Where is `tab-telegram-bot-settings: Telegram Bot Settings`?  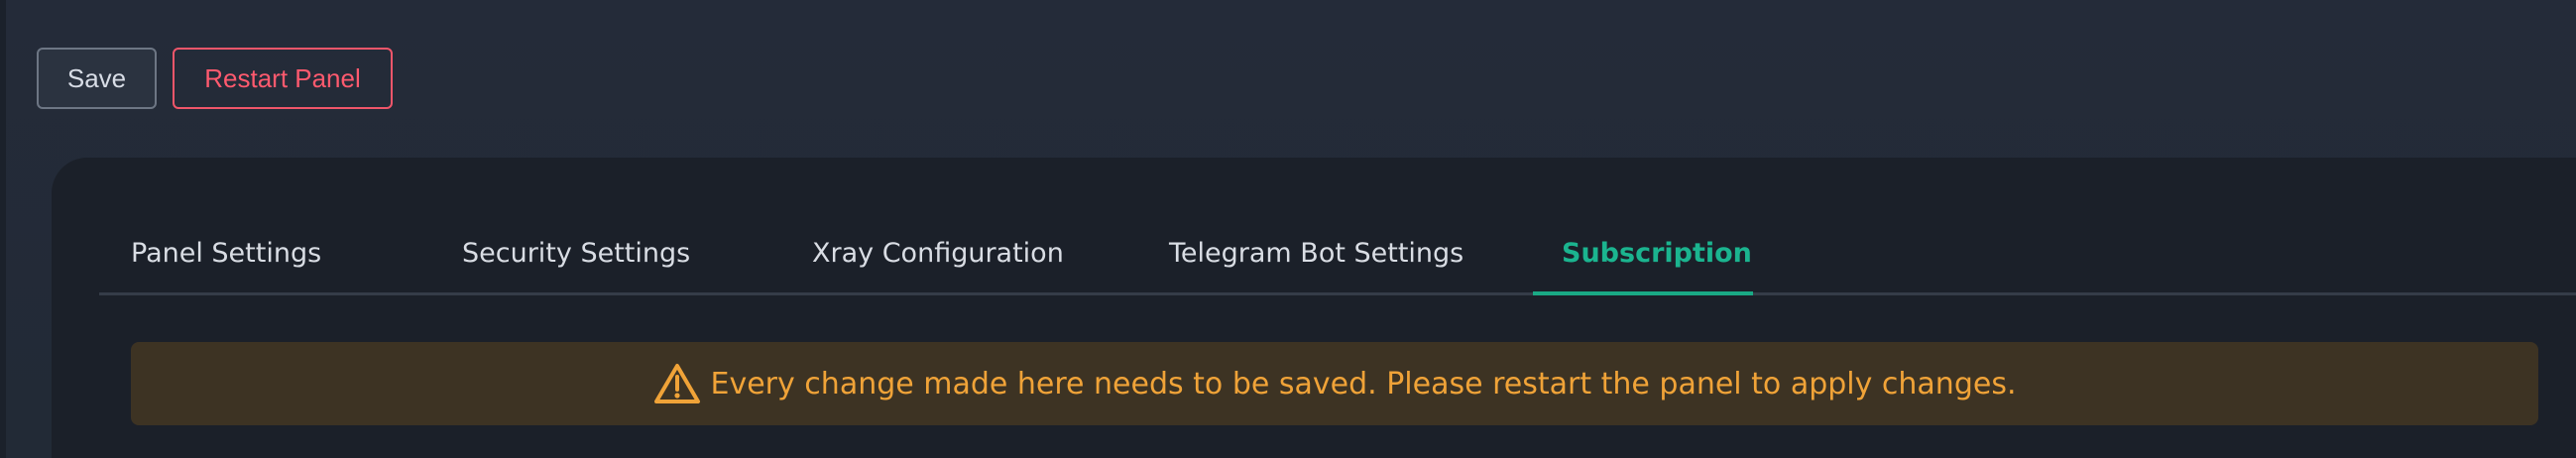 tab-telegram-bot-settings: Telegram Bot Settings is located at coordinates (1316, 254).